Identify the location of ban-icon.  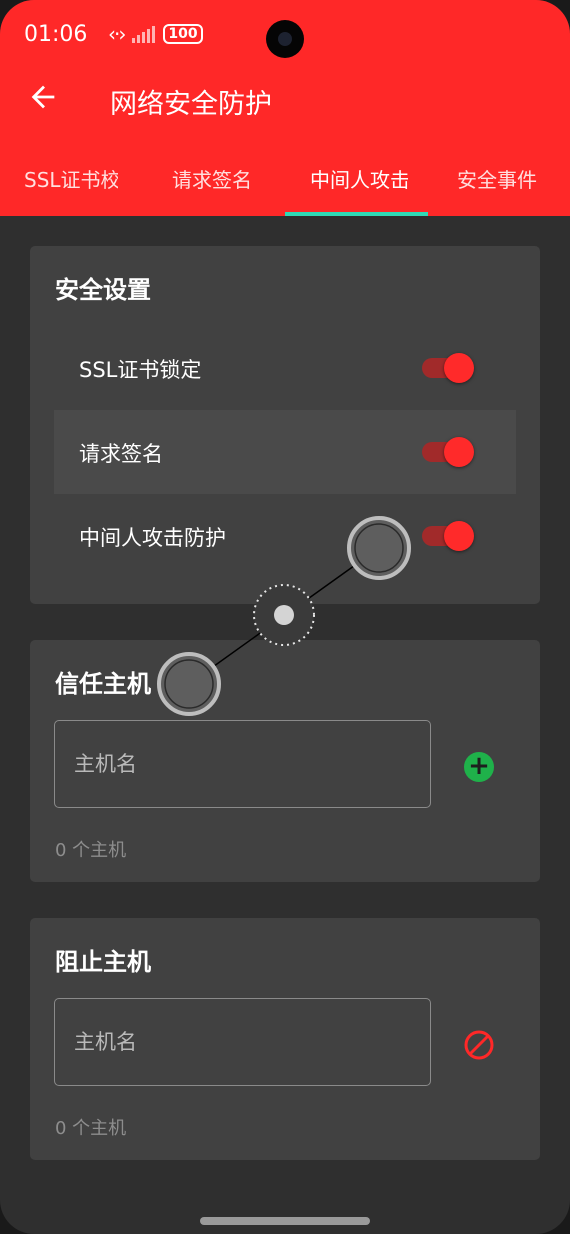
(479, 1045).